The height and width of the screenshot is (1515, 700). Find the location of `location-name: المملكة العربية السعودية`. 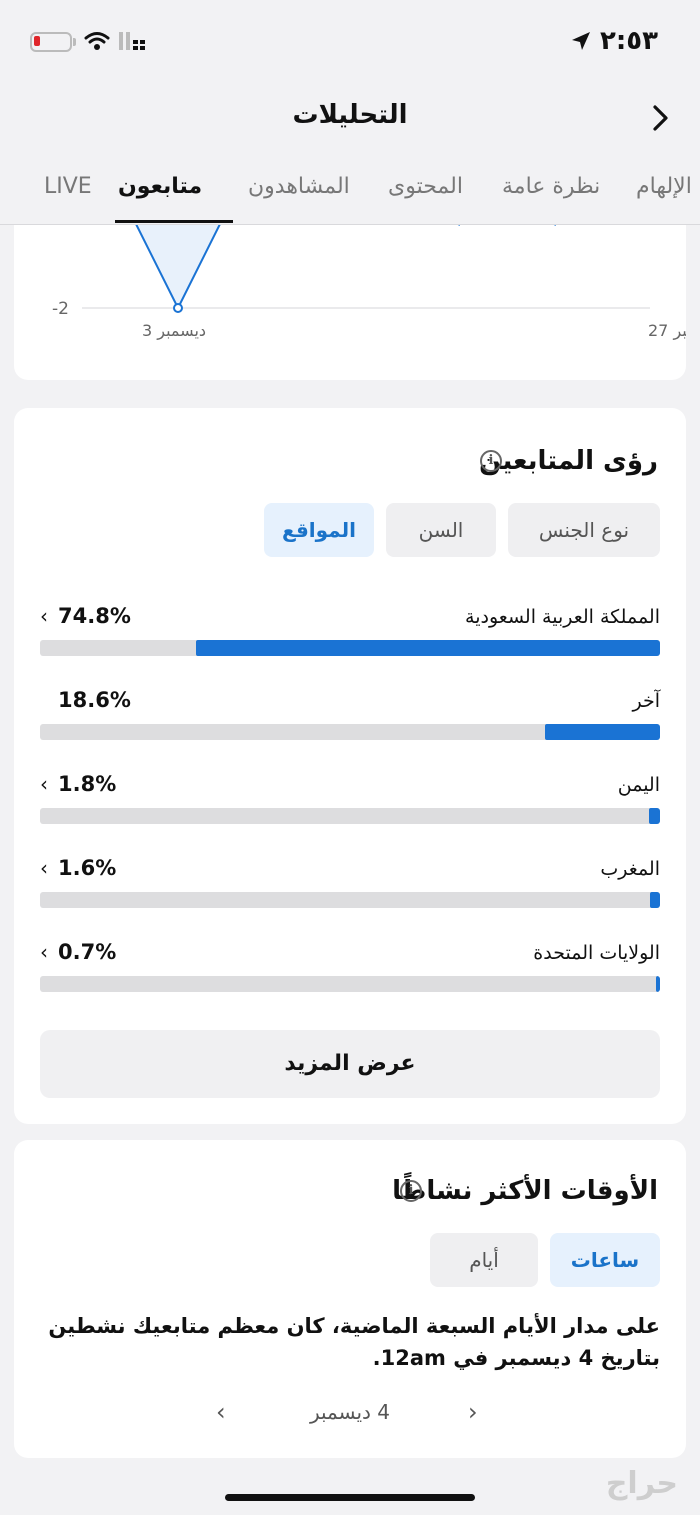

location-name: المملكة العربية السعودية is located at coordinates (562, 617).